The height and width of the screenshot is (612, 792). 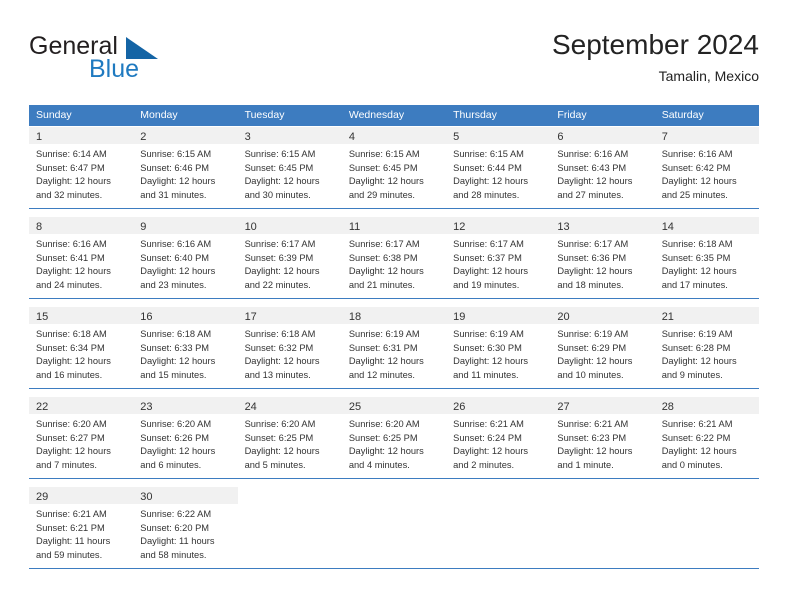 What do you see at coordinates (114, 69) in the screenshot?
I see `logo-text-blue: Blue` at bounding box center [114, 69].